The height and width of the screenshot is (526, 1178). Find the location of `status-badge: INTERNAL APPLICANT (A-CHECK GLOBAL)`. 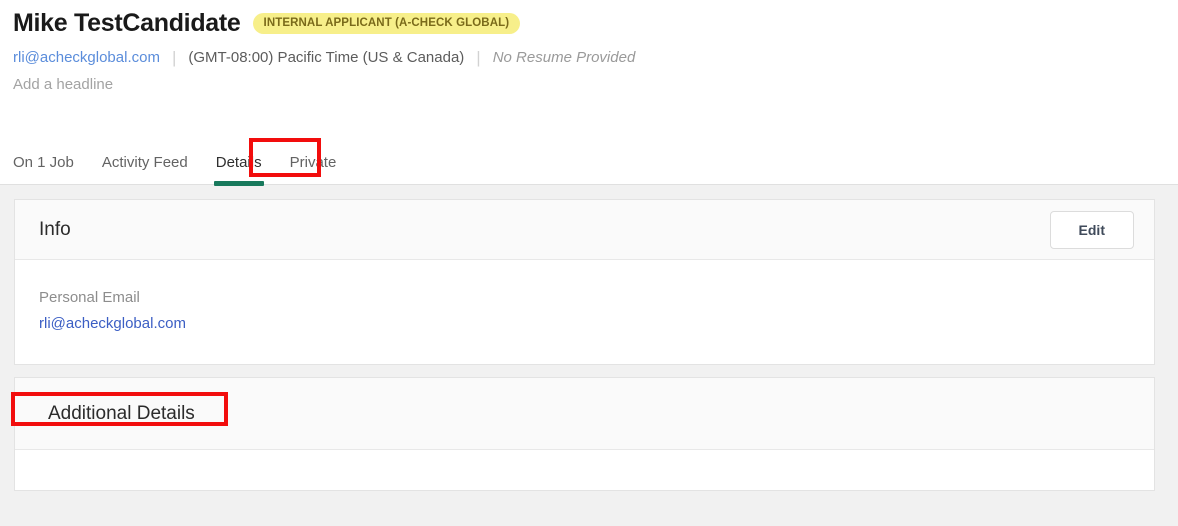

status-badge: INTERNAL APPLICANT (A-CHECK GLOBAL) is located at coordinates (386, 23).